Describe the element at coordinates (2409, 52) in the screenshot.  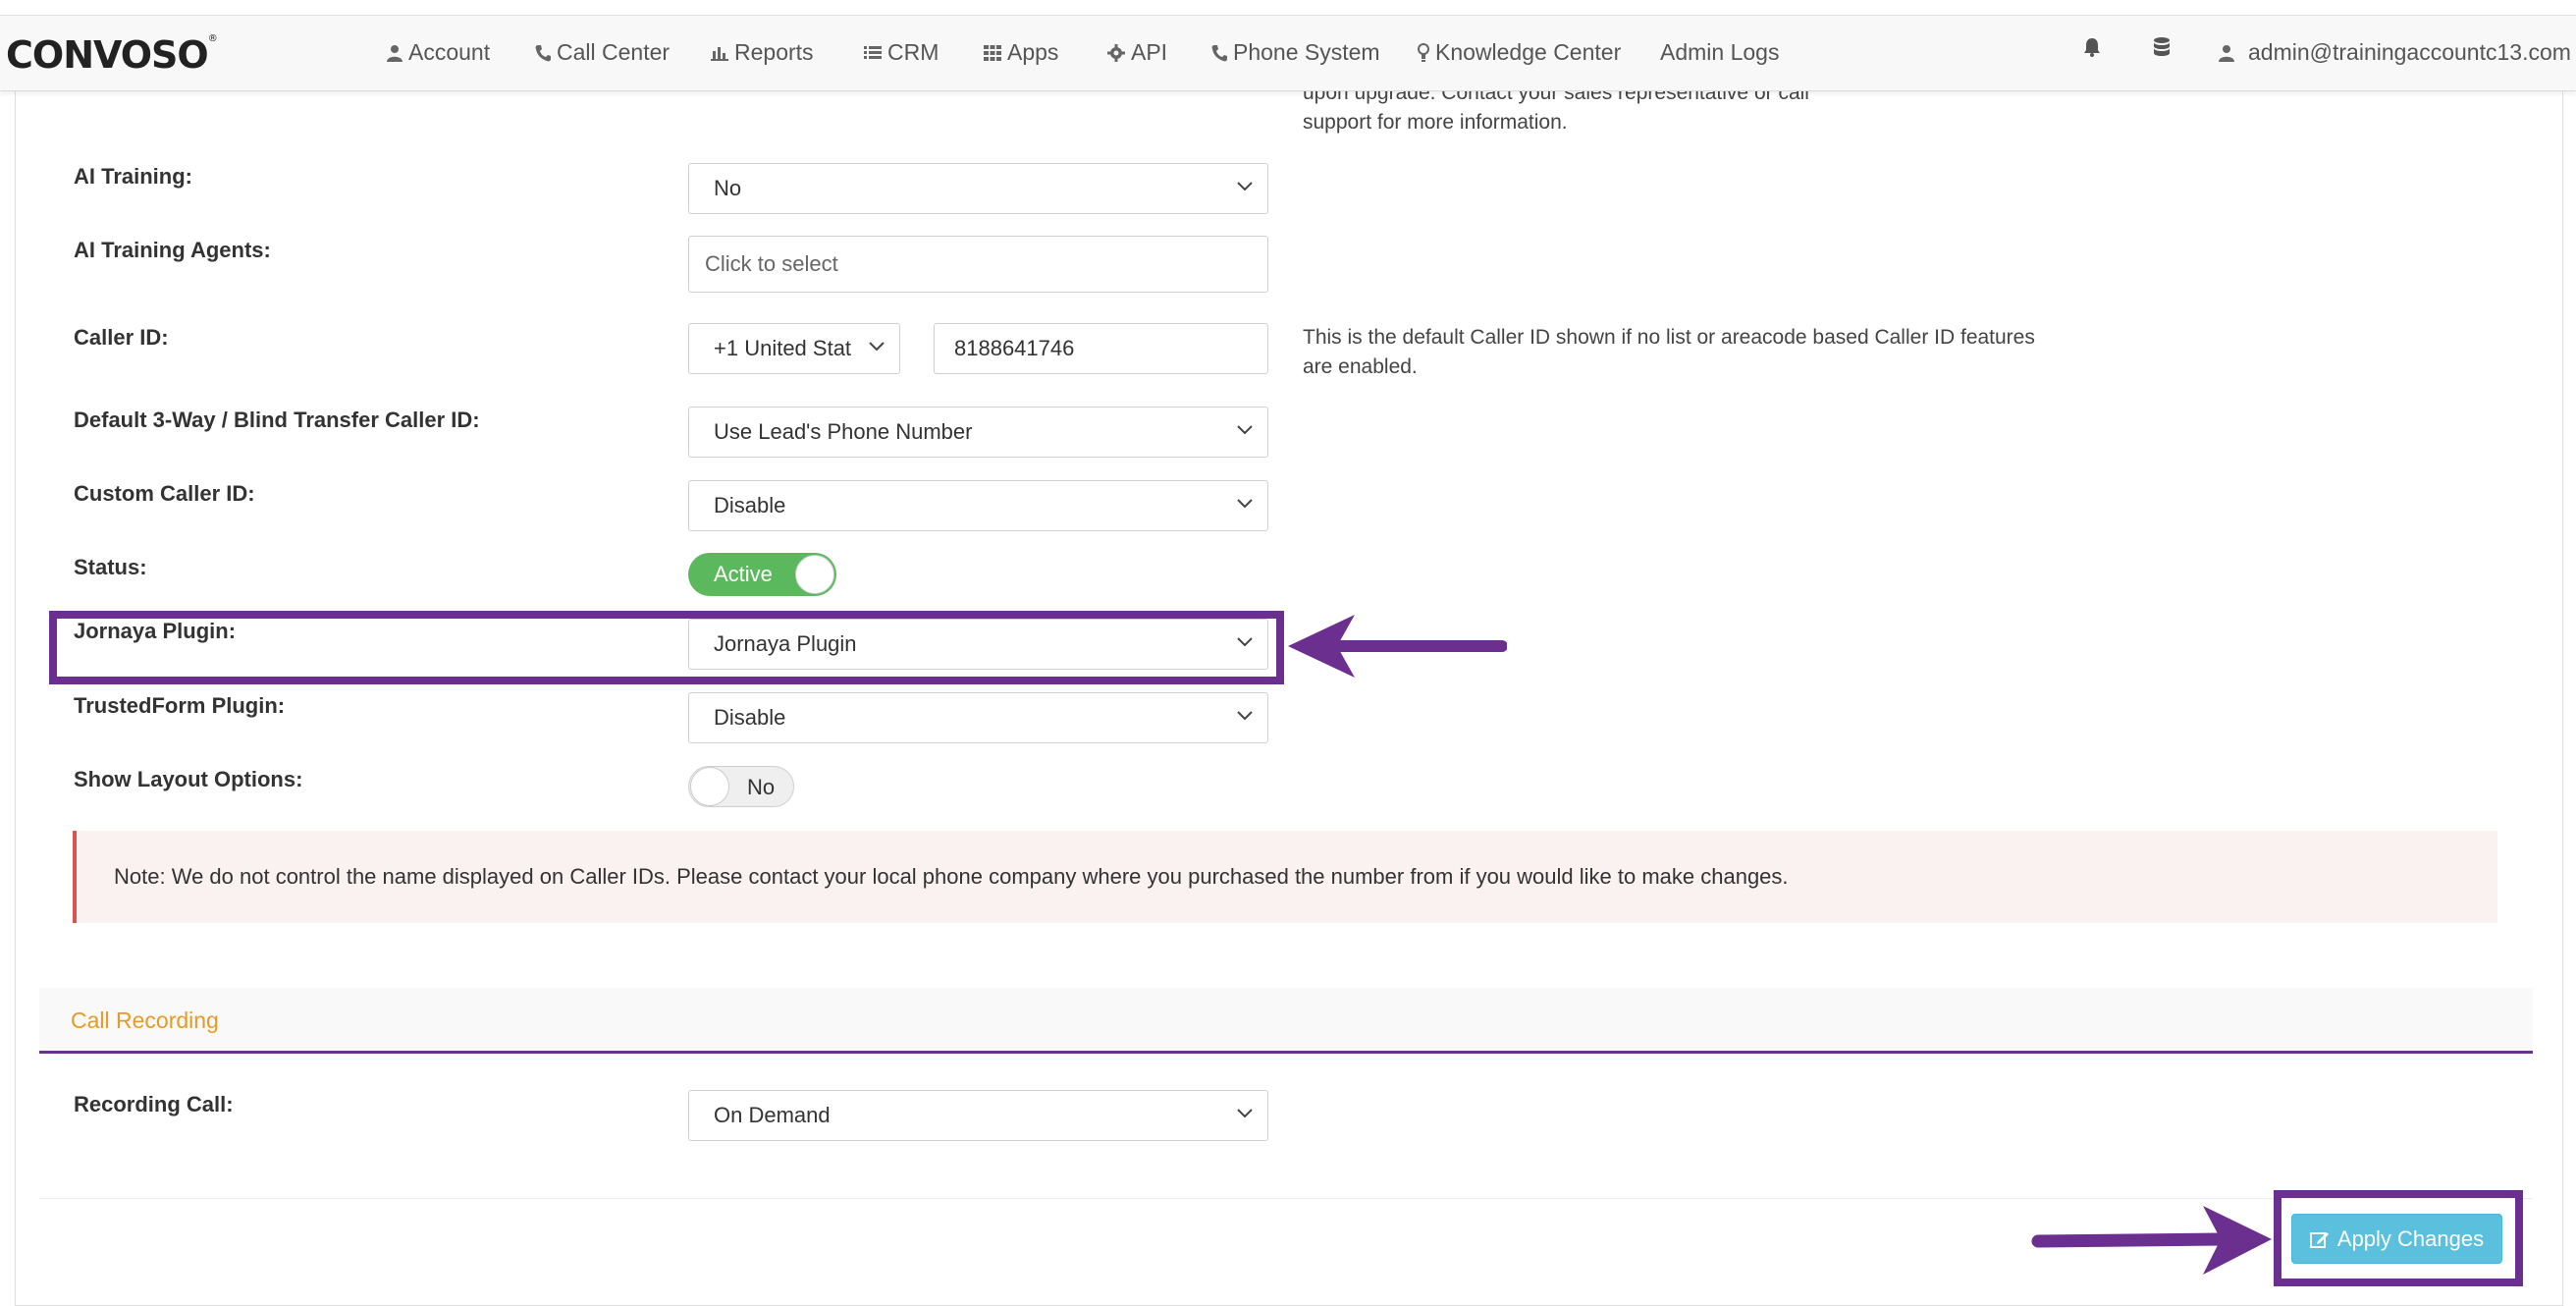
I see `user-email: admin@trainingaccountc13.com` at that location.